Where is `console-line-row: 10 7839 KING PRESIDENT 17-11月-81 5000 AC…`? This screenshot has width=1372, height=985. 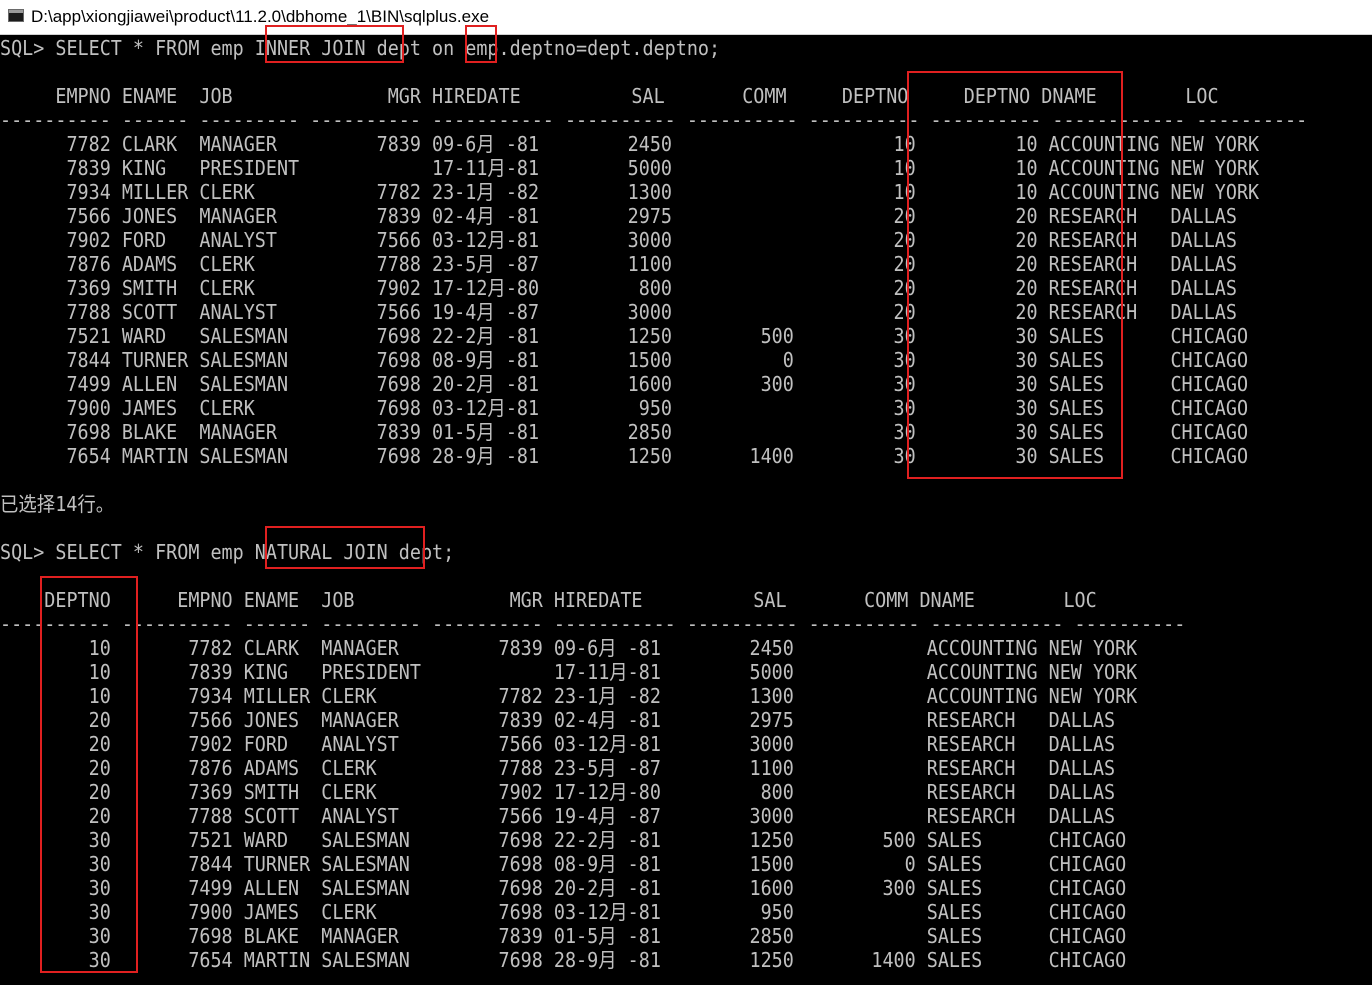 console-line-row: 10 7839 KING PRESIDENT 17-11月-81 5000 AC… is located at coordinates (569, 672).